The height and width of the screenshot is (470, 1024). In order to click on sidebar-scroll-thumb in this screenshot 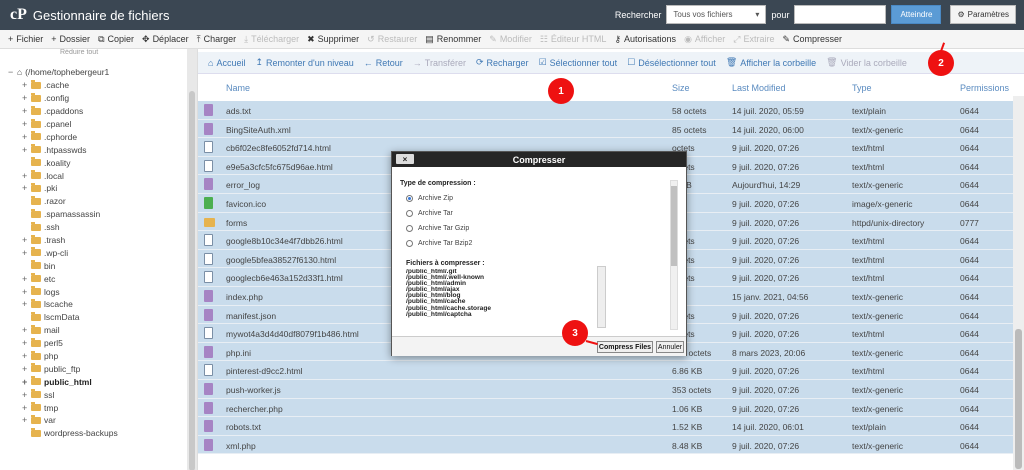, I will do `click(192, 280)`.